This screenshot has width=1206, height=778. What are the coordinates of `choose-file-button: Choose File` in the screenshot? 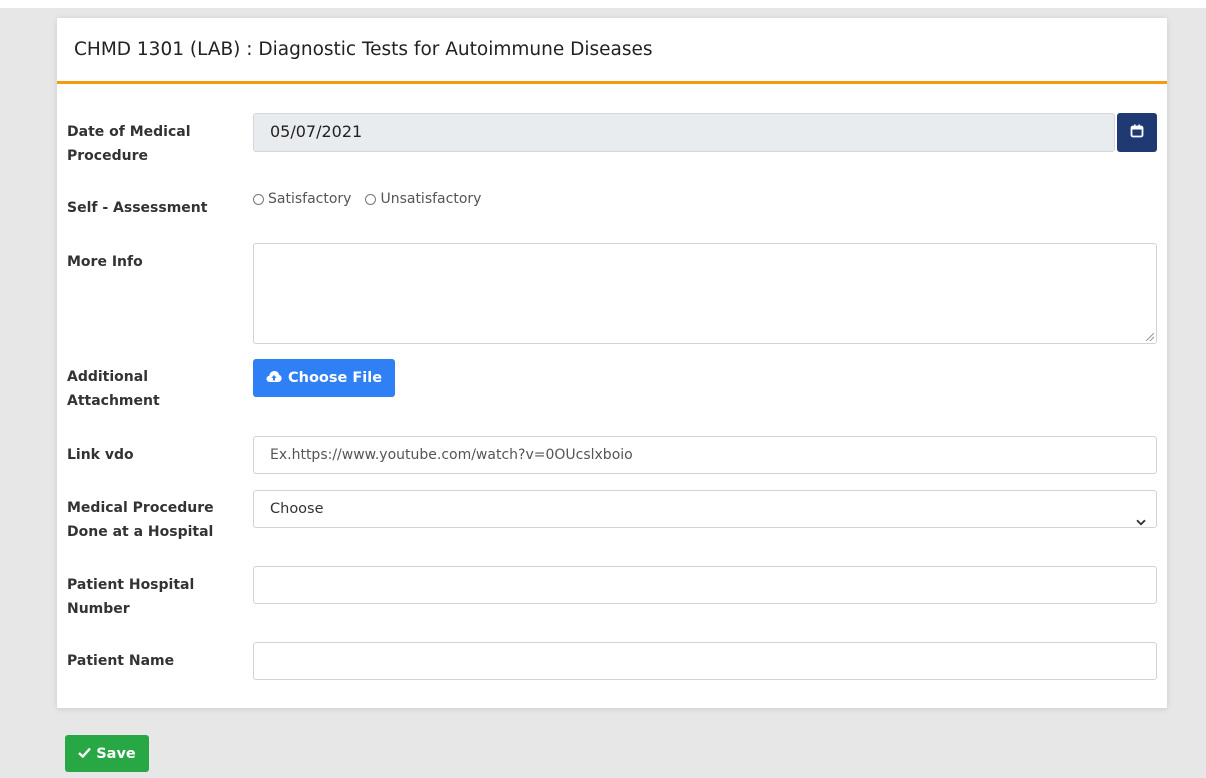 It's located at (324, 378).